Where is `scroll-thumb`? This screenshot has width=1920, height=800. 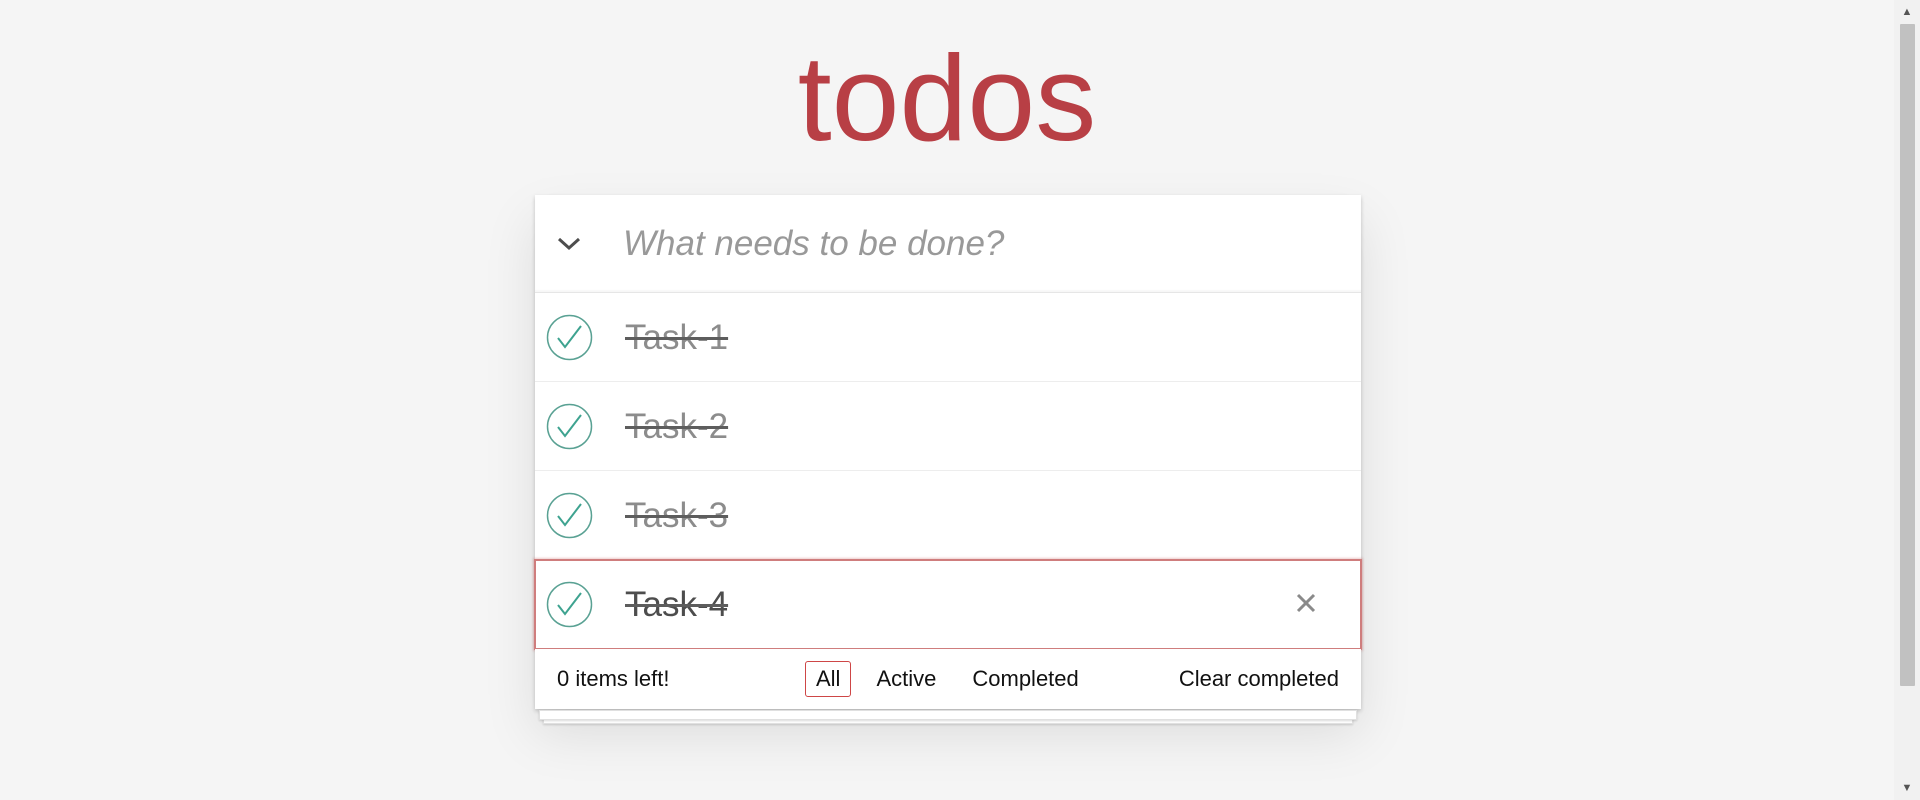 scroll-thumb is located at coordinates (1907, 355).